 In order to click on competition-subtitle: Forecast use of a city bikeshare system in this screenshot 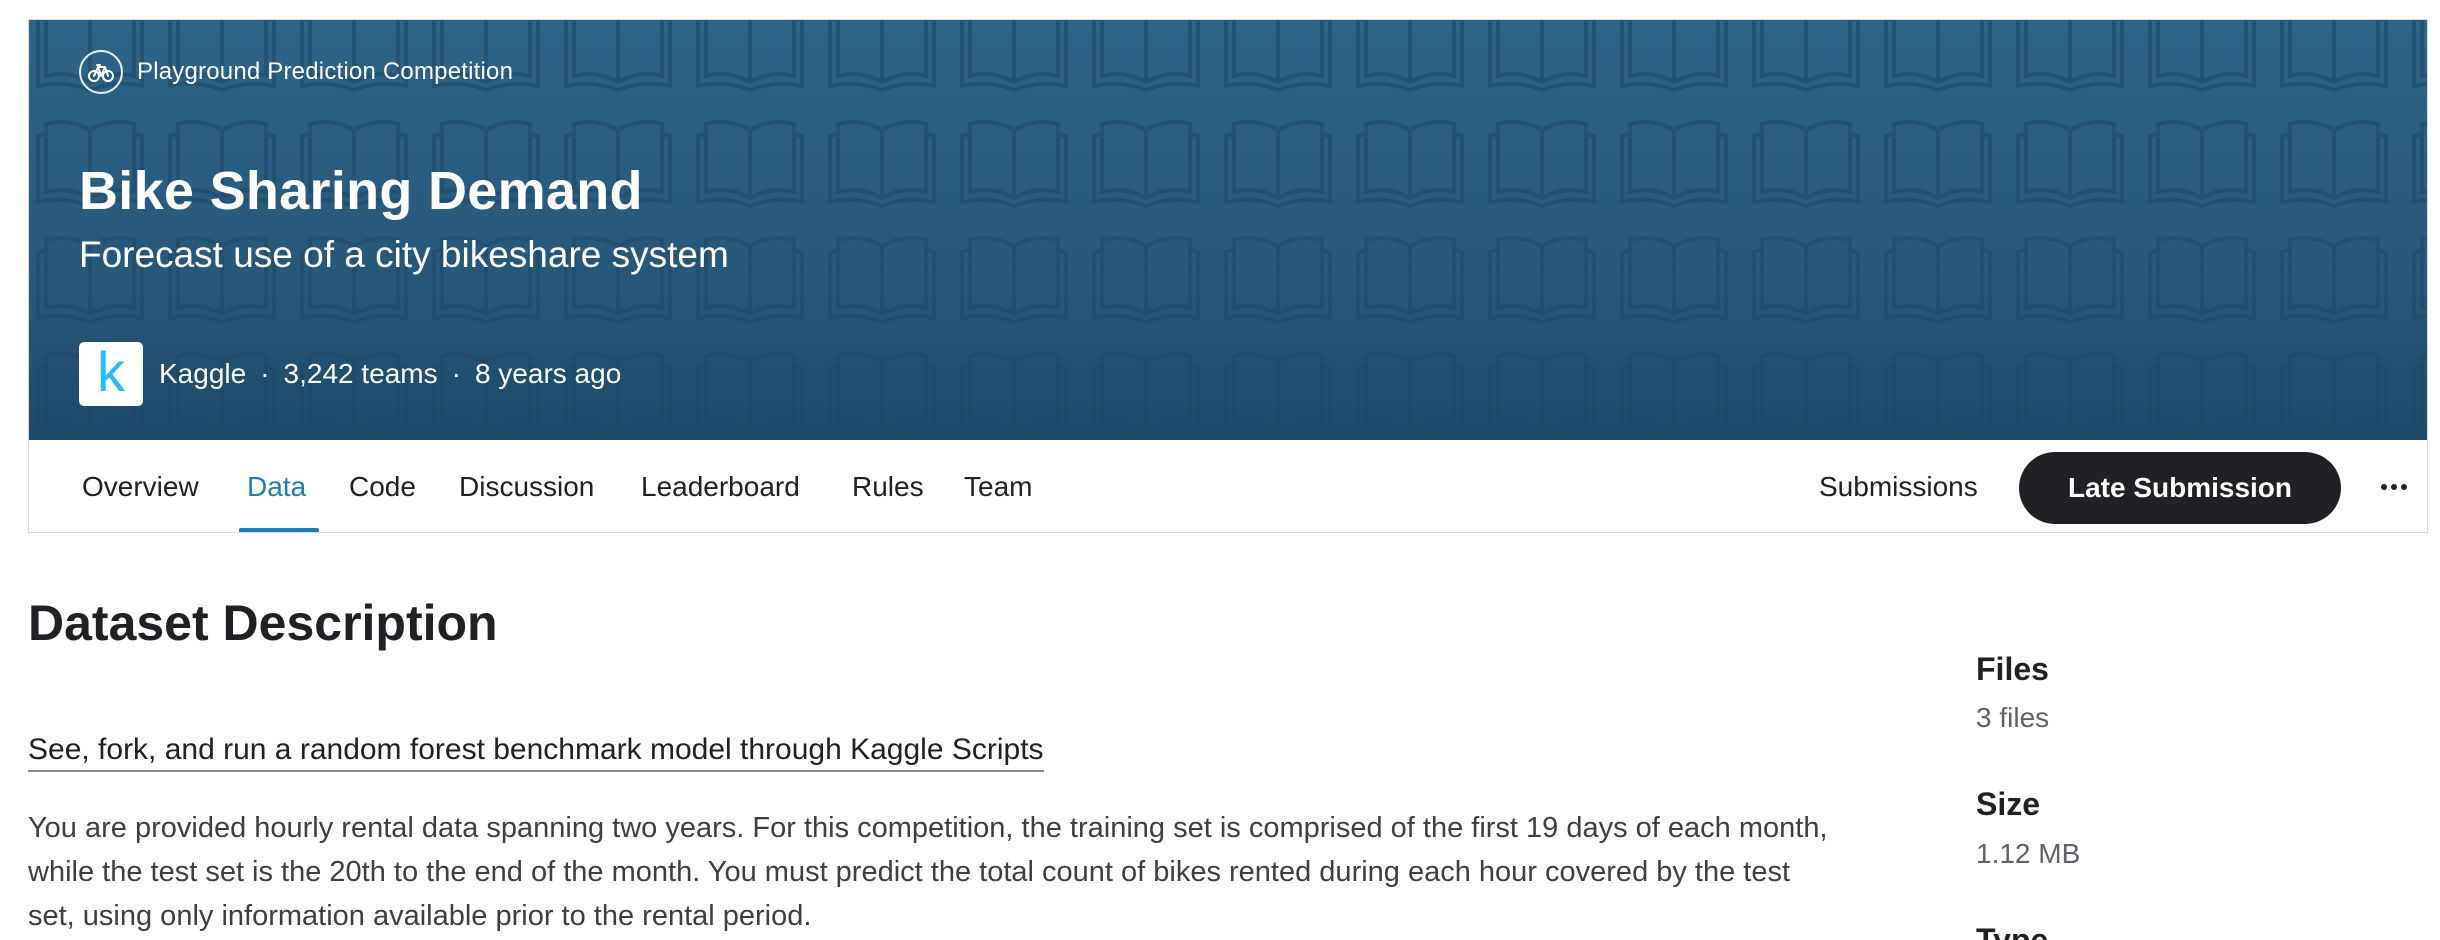, I will do `click(404, 254)`.